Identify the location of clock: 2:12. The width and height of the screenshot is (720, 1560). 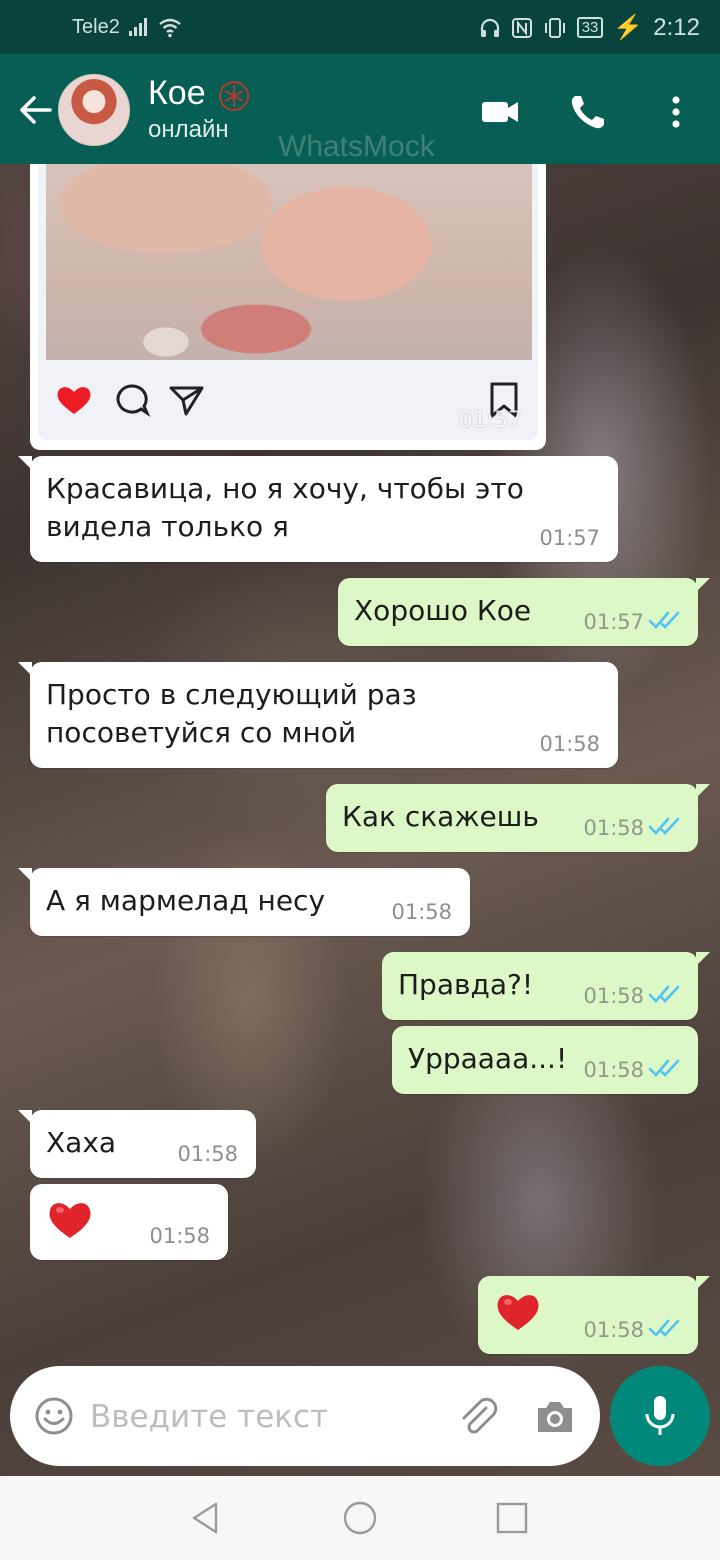
(676, 27).